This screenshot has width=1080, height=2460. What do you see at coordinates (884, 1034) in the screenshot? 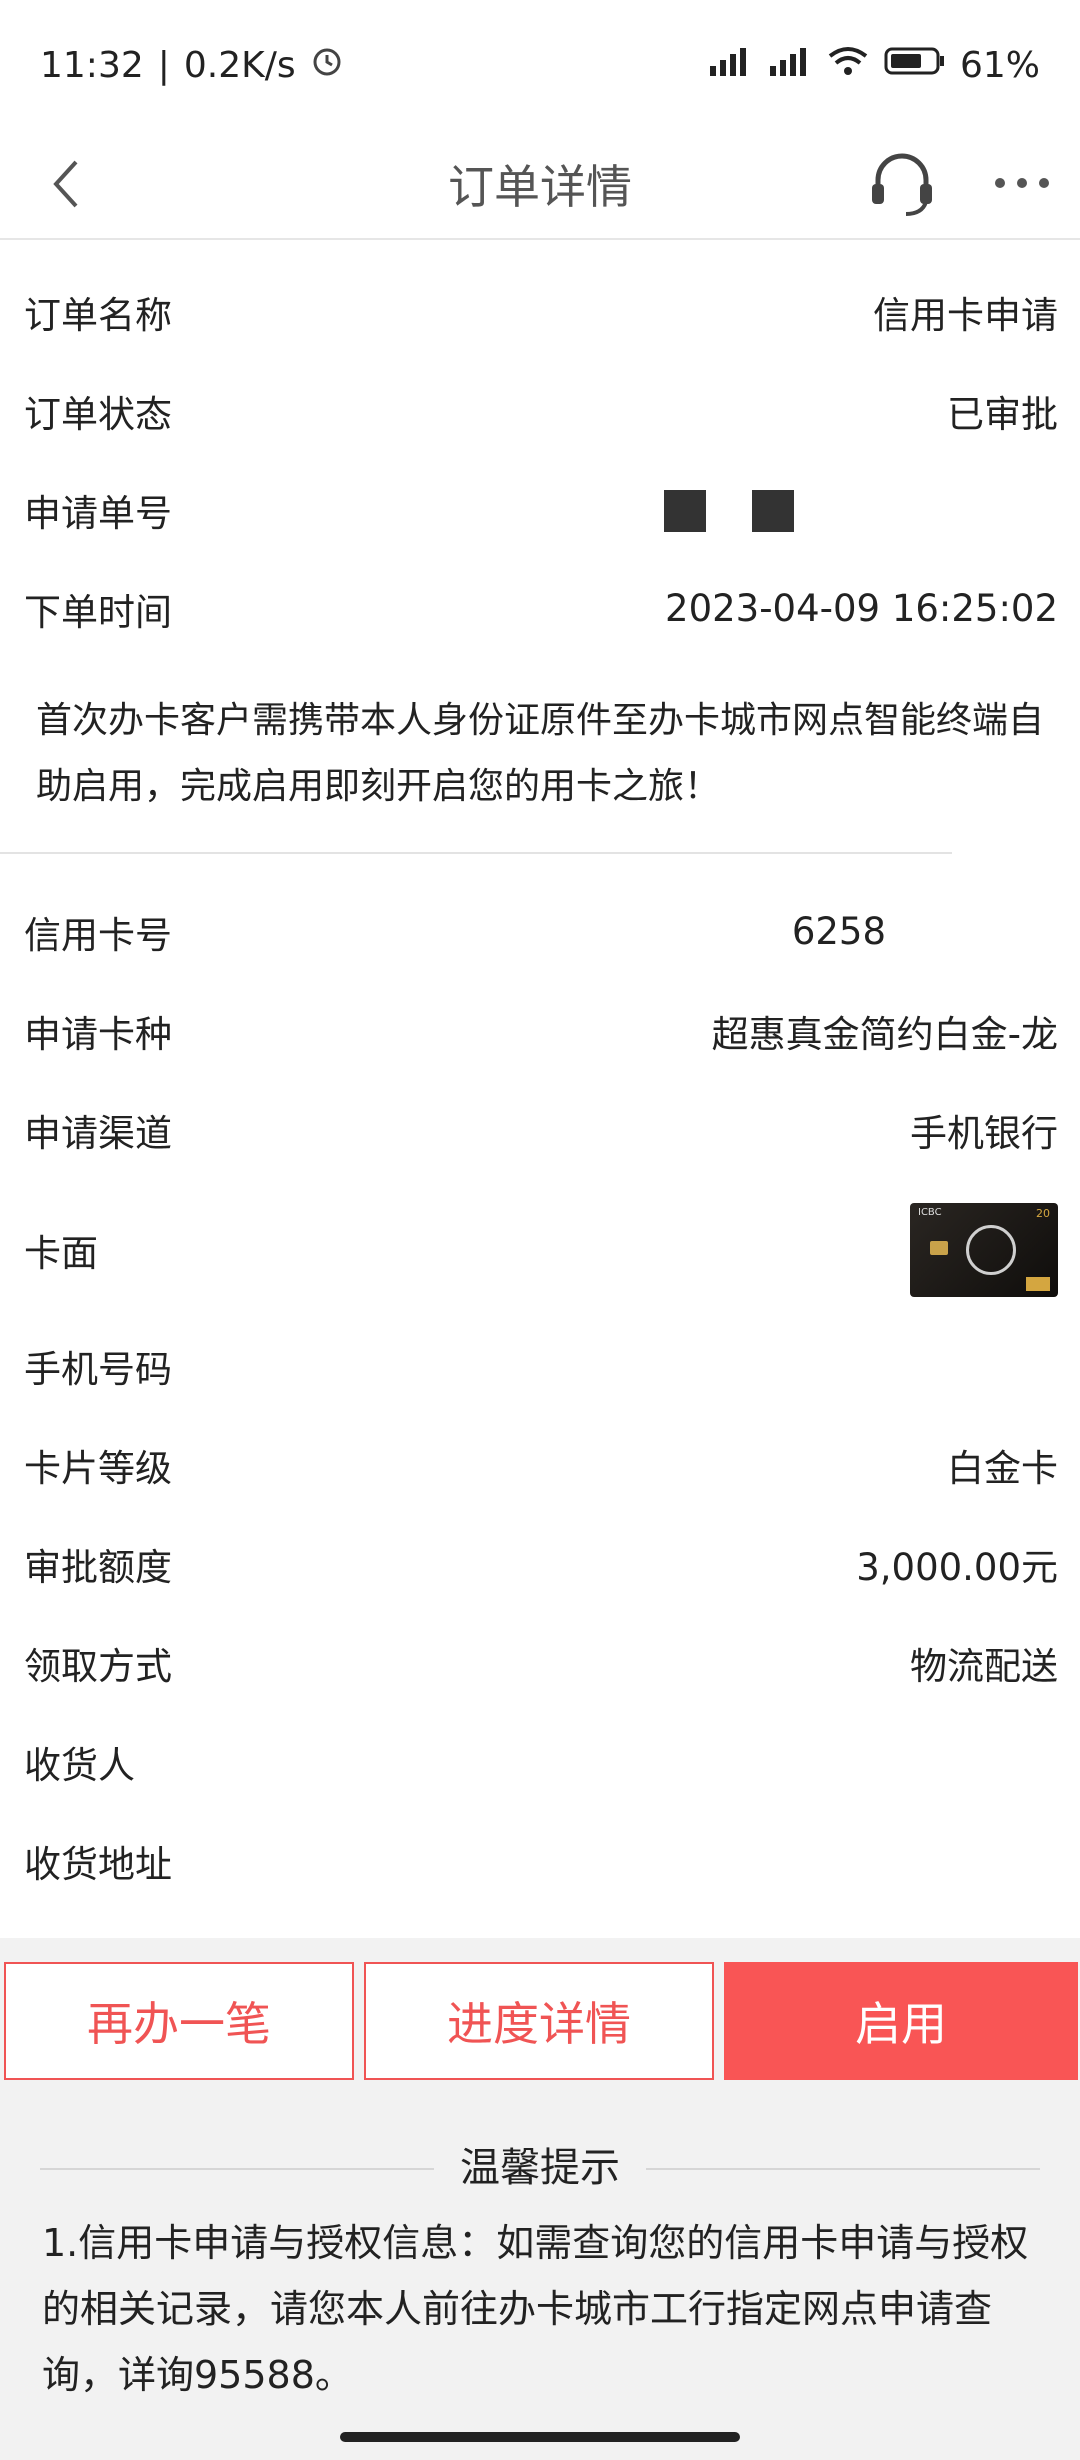
I see `row-value: 超惠真金简约白金-龙` at bounding box center [884, 1034].